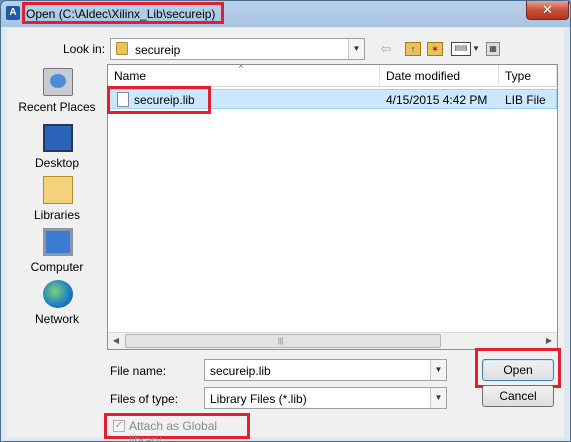 The image size is (571, 442). Describe the element at coordinates (439, 76) in the screenshot. I see `column-header-date-modified: Date modified` at that location.